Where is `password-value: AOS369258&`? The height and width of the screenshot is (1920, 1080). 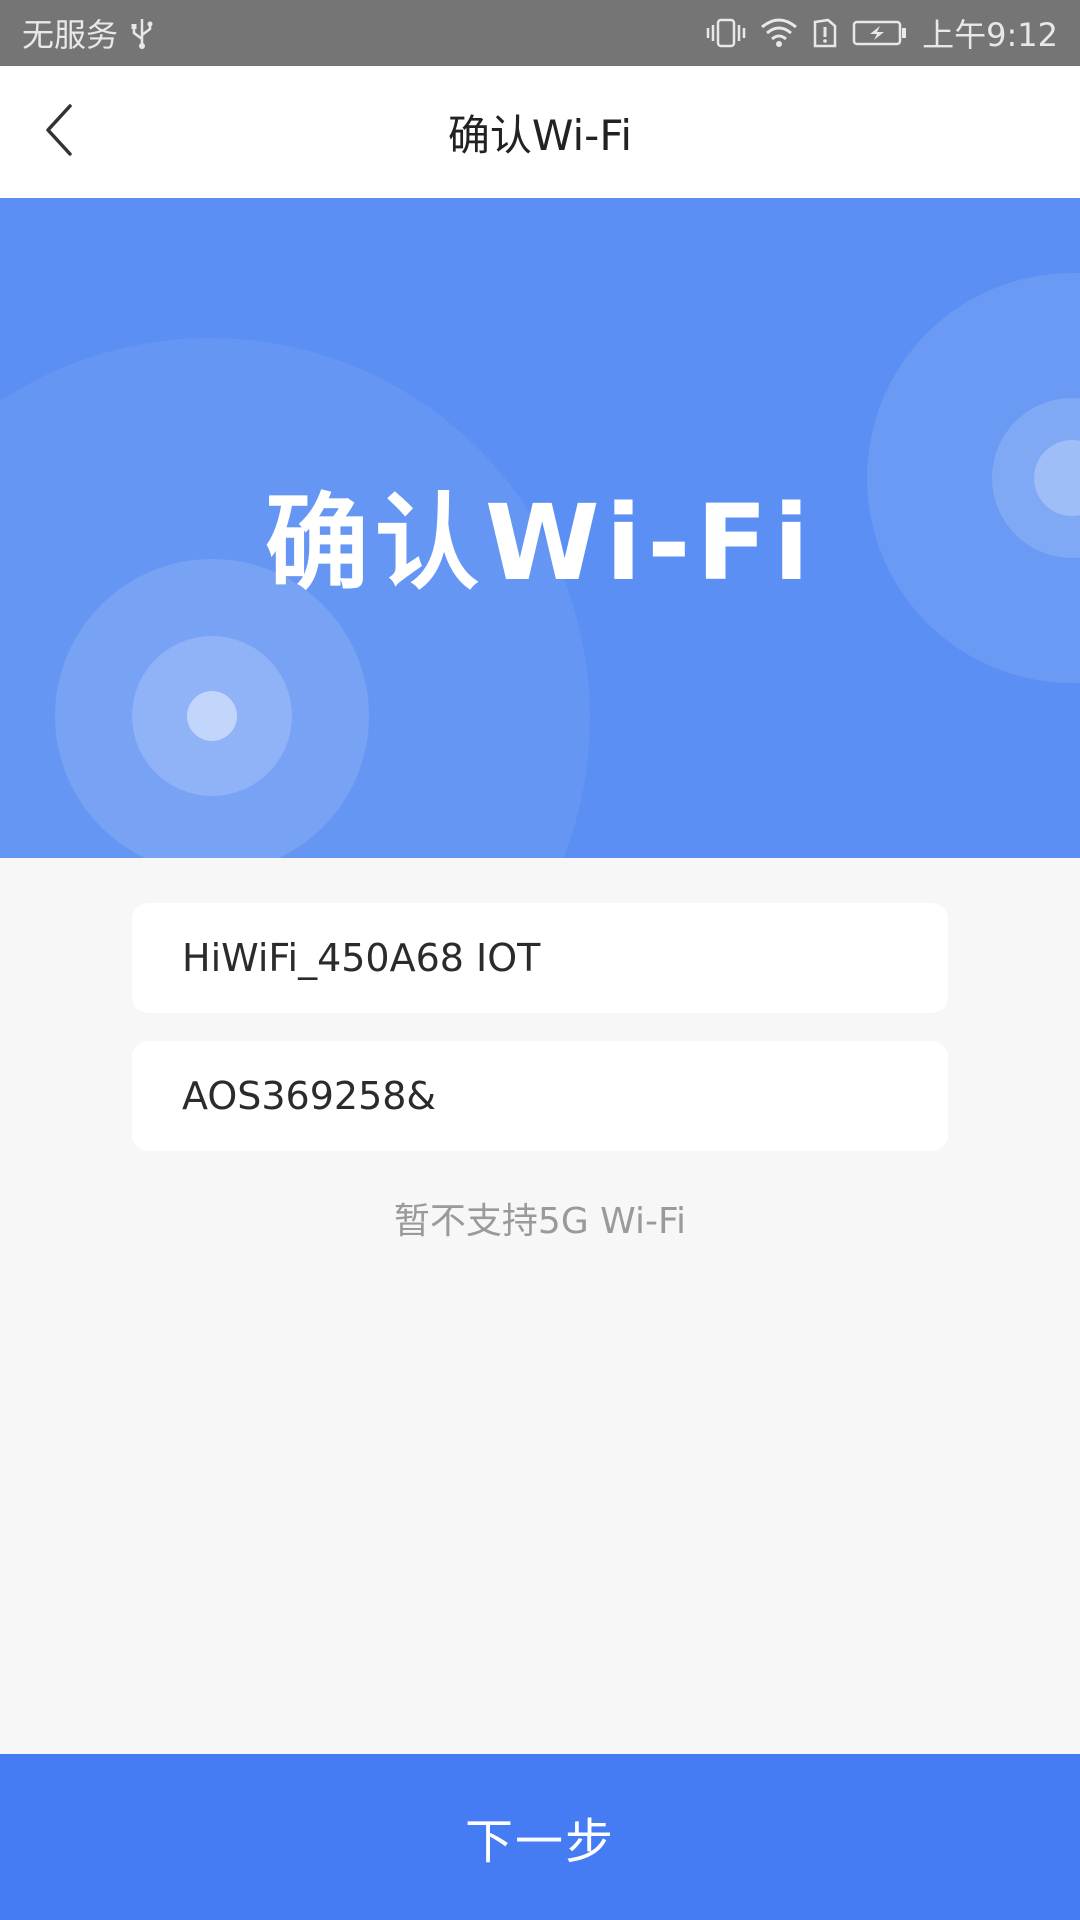 password-value: AOS369258& is located at coordinates (309, 1096).